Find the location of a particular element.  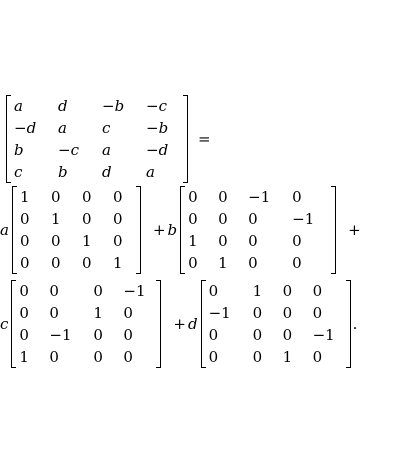

equals-sign: = is located at coordinates (204, 139).